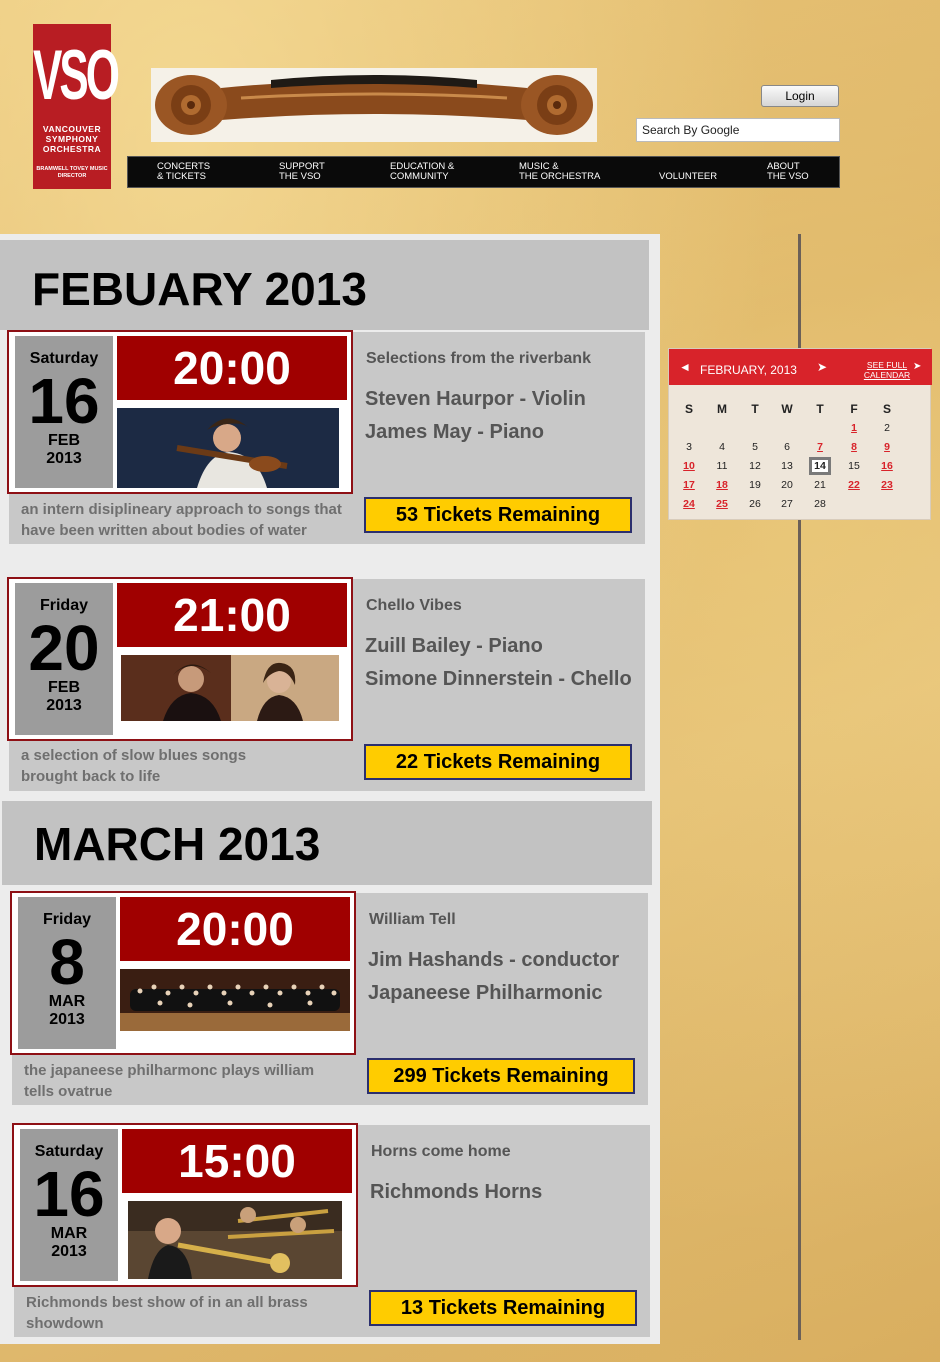  Describe the element at coordinates (228, 448) in the screenshot. I see `event-photo-violinist` at that location.